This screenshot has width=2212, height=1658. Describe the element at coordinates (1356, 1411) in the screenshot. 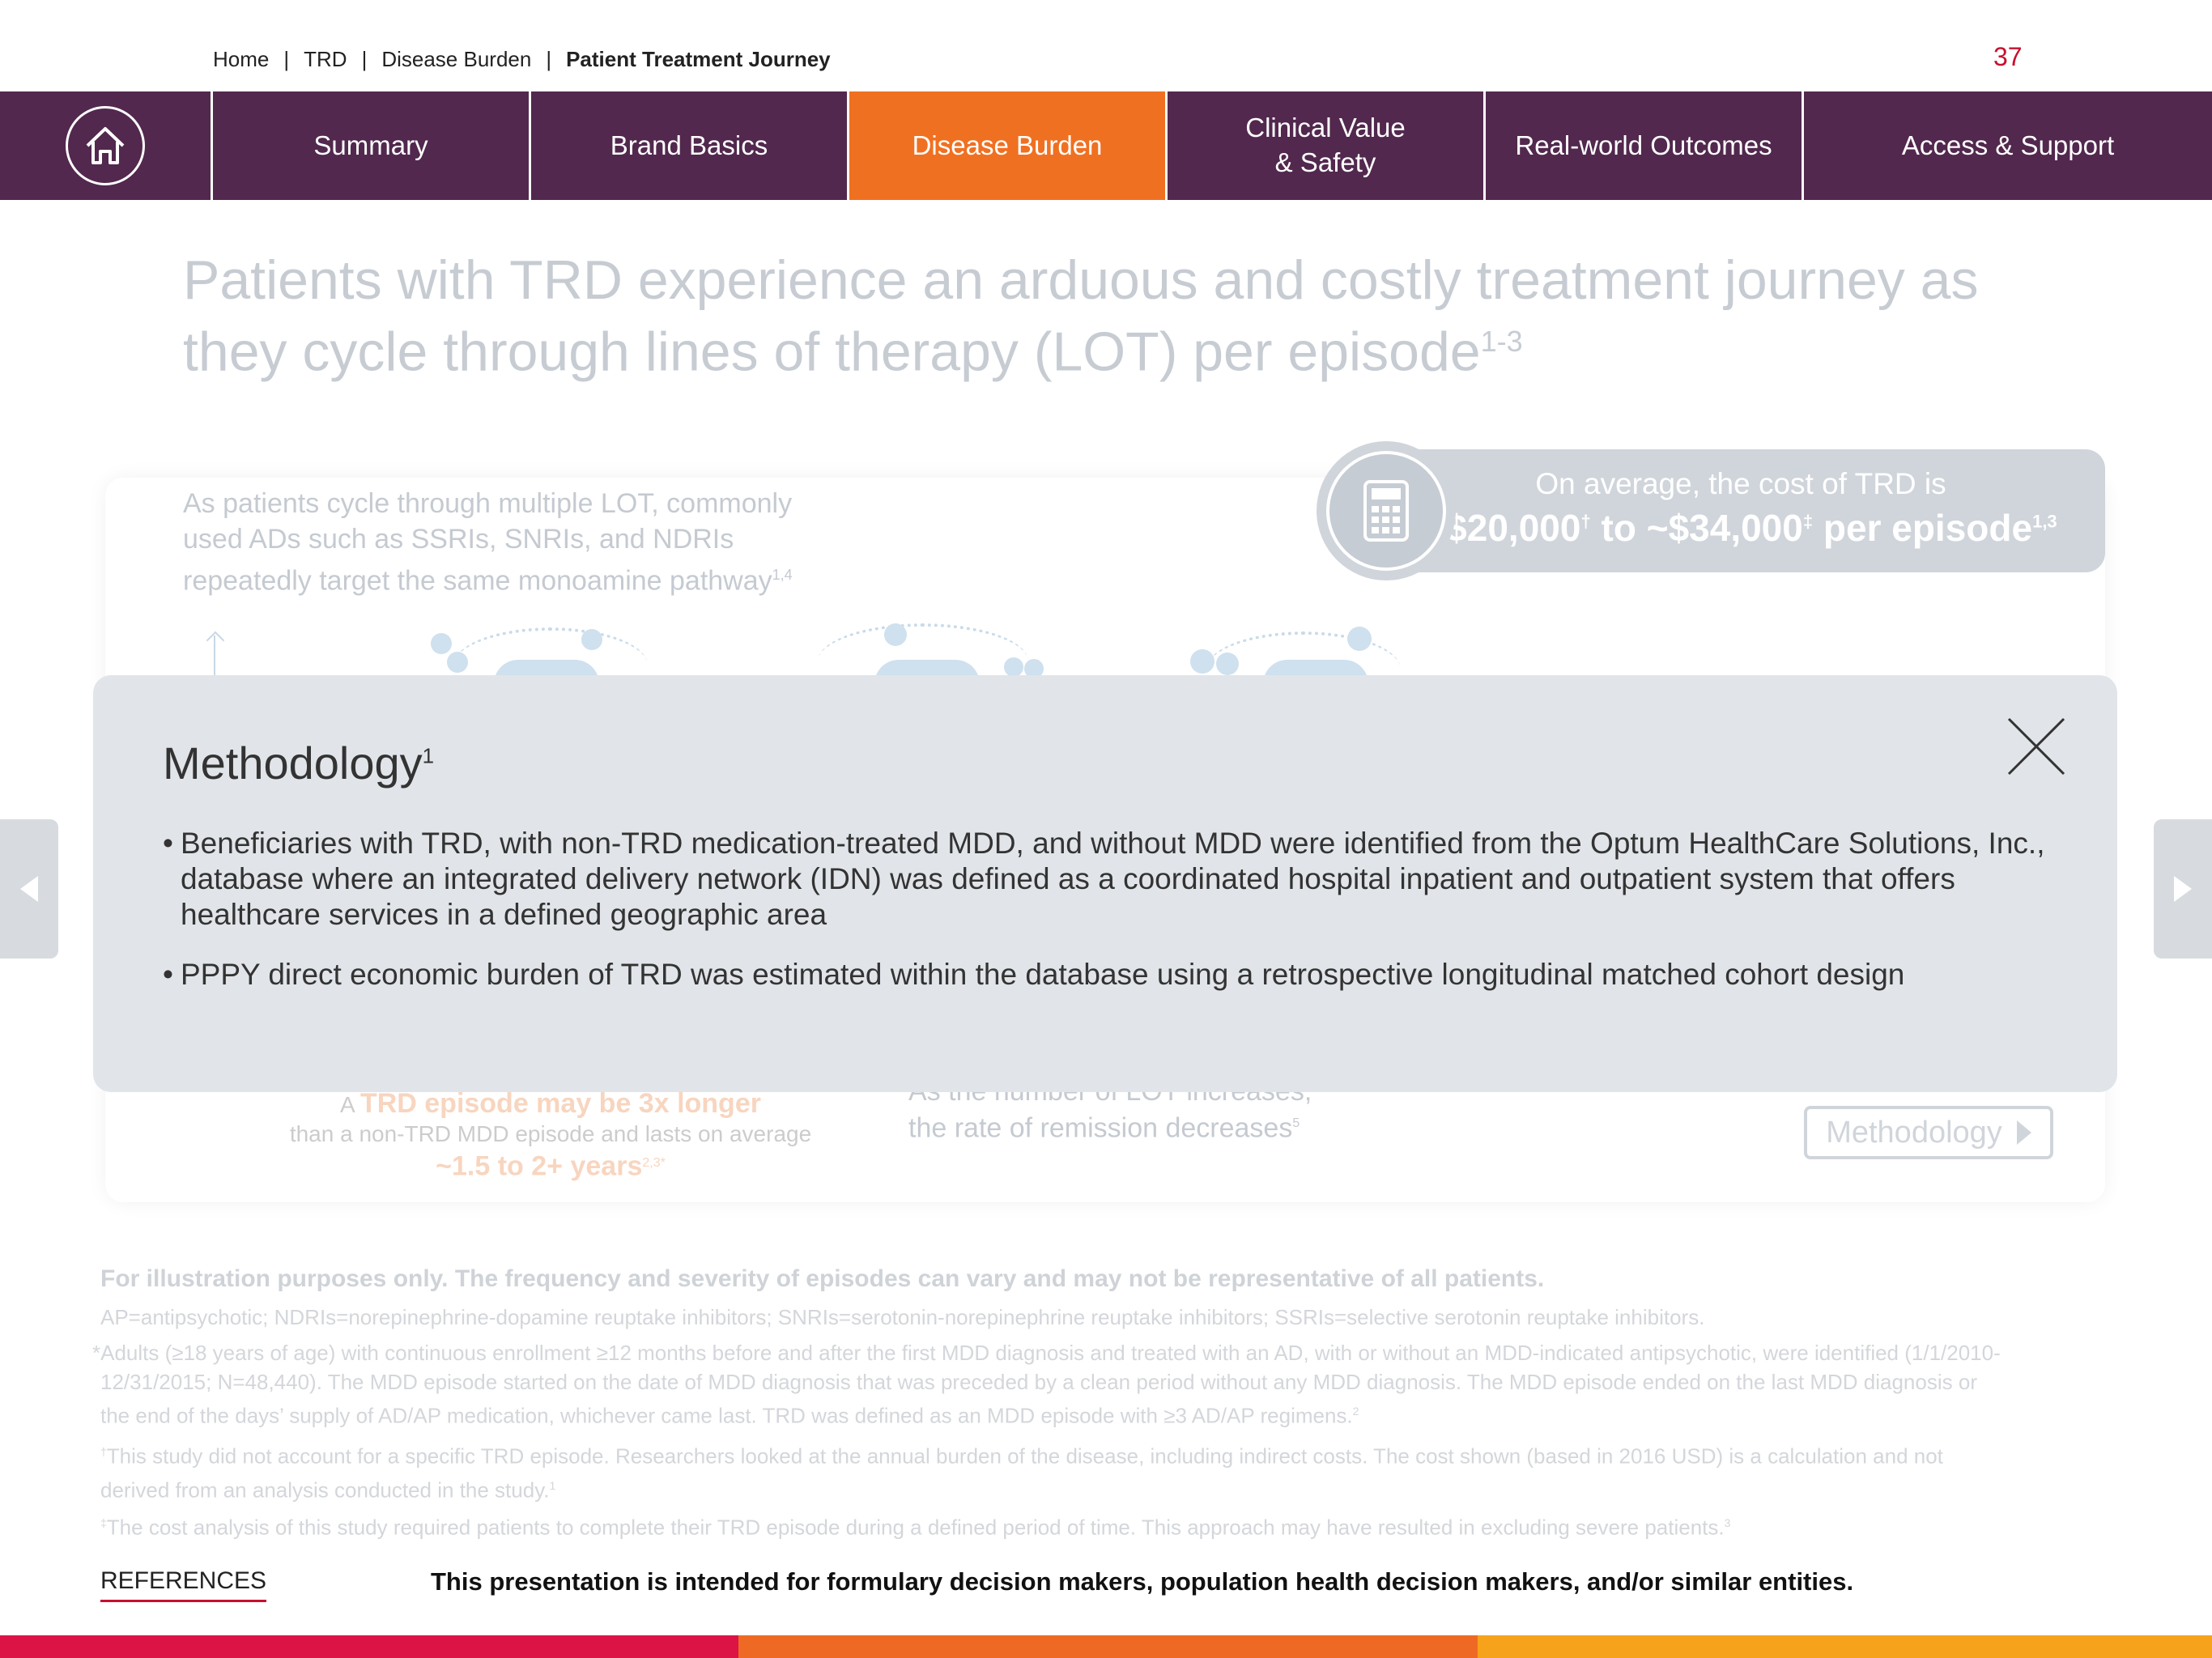

I see `footnote-star-ref: 2` at that location.